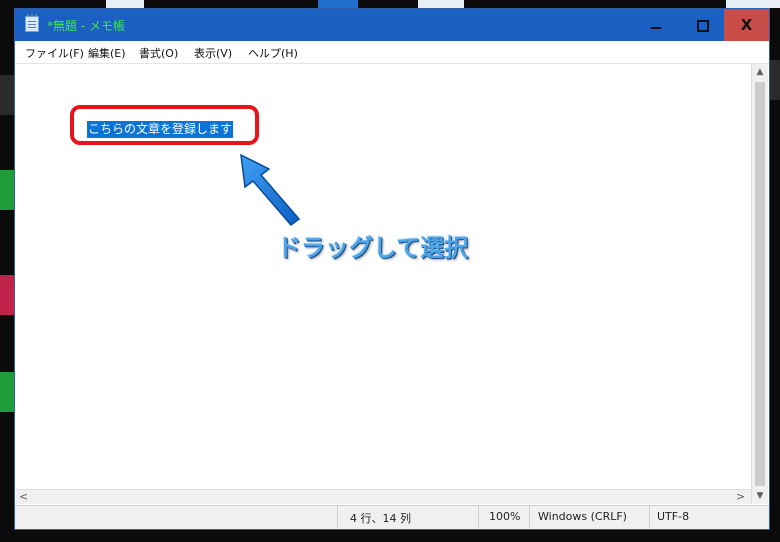  Describe the element at coordinates (740, 497) in the screenshot. I see `scroll-right-icon: >` at that location.